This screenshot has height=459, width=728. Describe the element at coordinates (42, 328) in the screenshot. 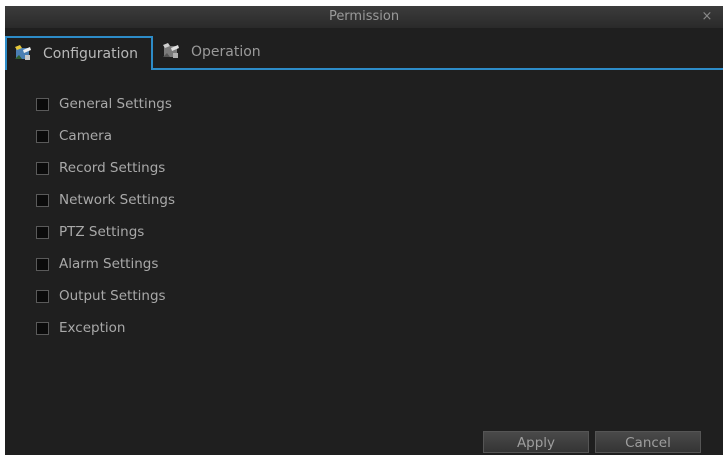

I see `checkbox-exception` at that location.